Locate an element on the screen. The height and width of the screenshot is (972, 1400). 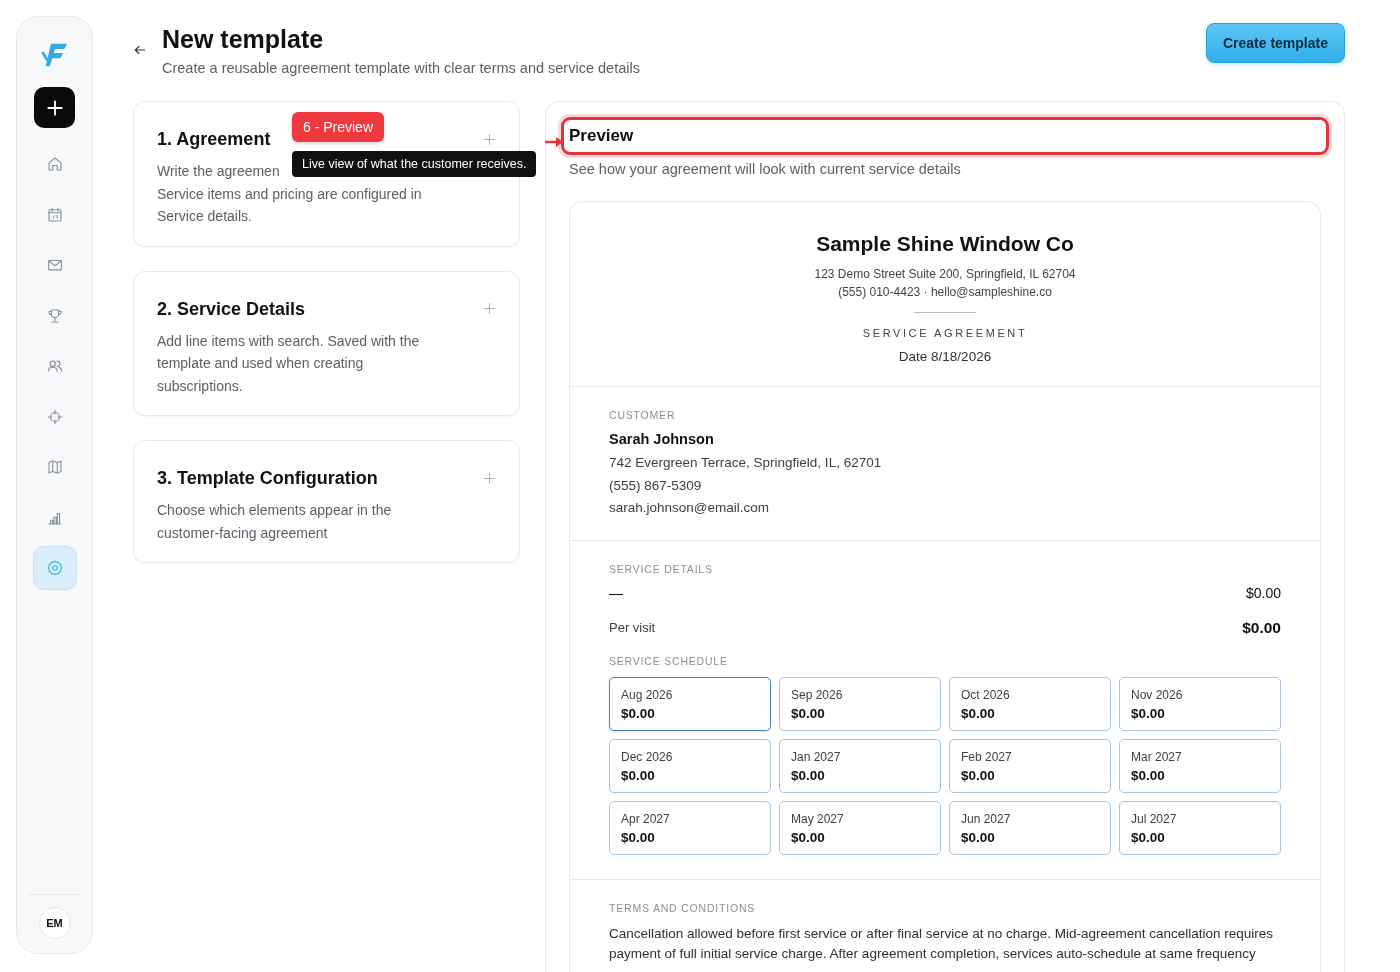
document-date: Date 8/18/2026 is located at coordinates (945, 356).